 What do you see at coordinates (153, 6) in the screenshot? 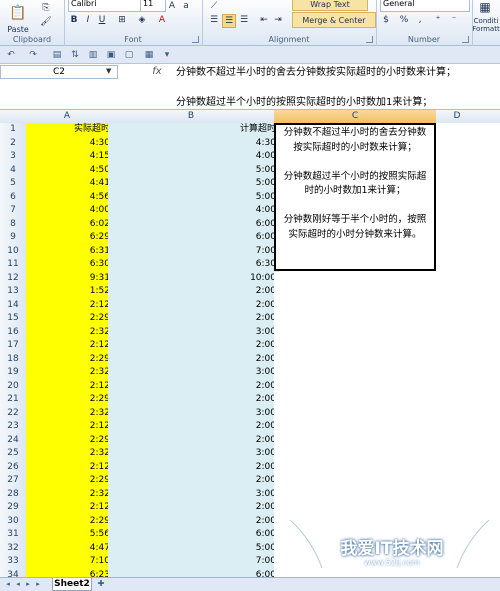
I see `font-size-select: 11` at bounding box center [153, 6].